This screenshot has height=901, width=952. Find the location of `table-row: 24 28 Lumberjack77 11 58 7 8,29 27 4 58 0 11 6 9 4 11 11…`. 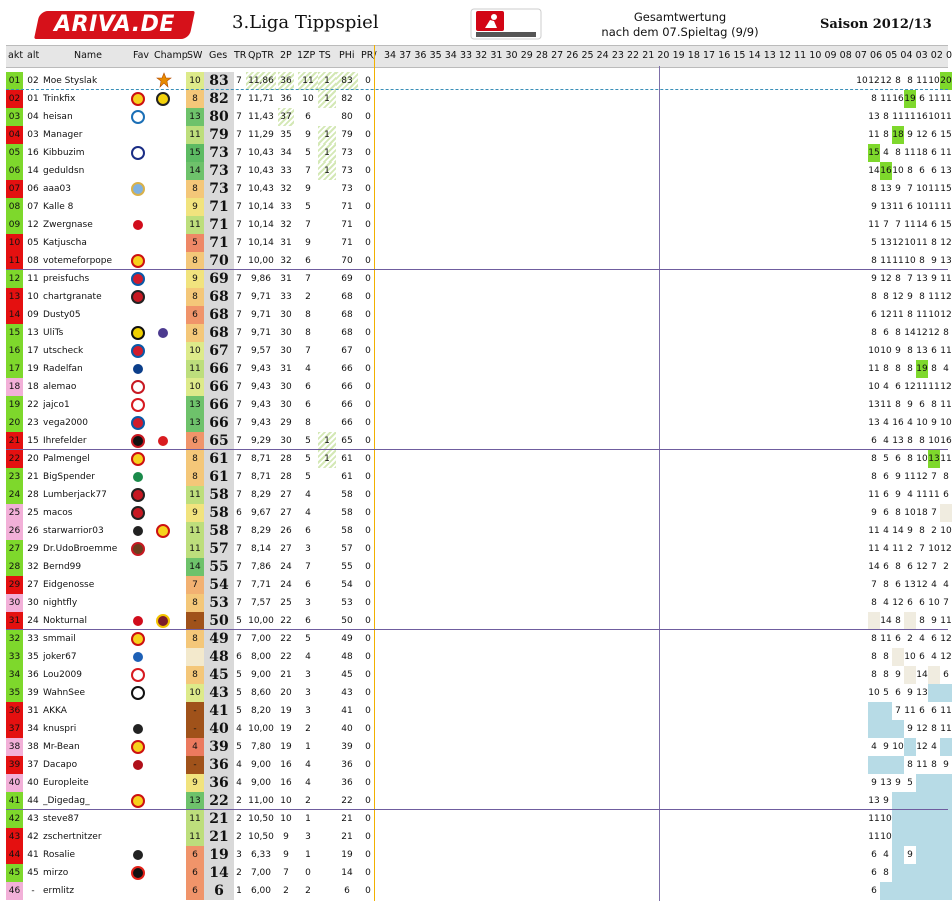

table-row: 24 28 Lumberjack77 11 58 7 8,29 27 4 58 0 11 6 9 4 11 11… is located at coordinates (477, 495).